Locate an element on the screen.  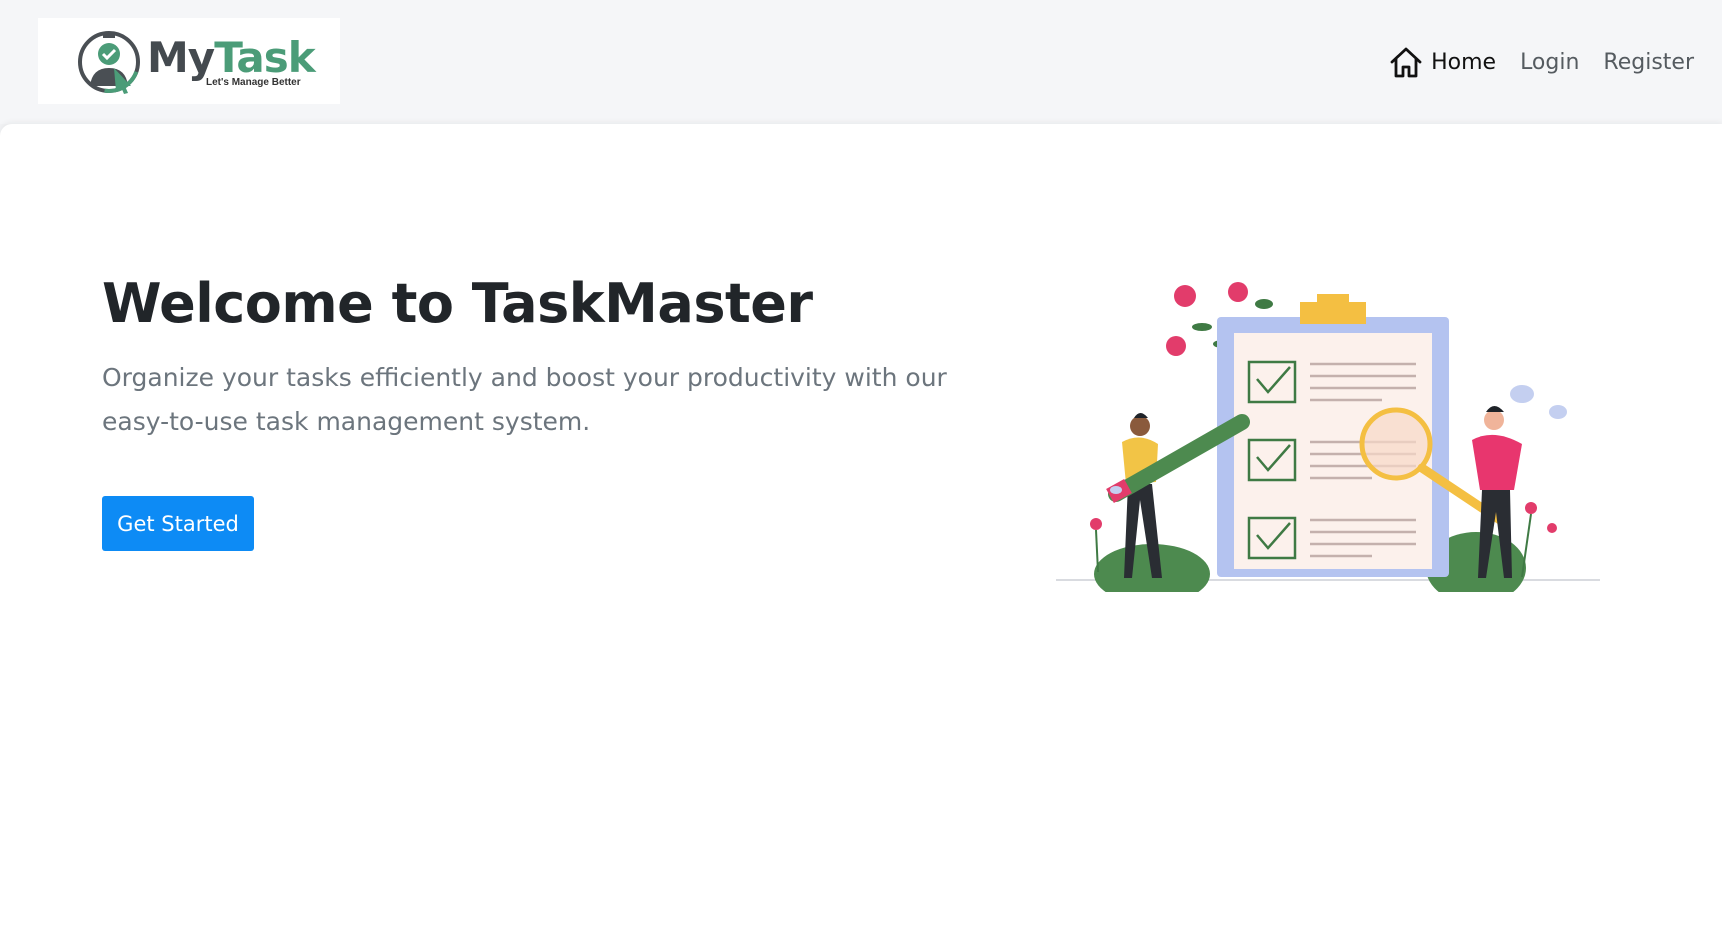
task-checklist-illustration is located at coordinates (1328, 437).